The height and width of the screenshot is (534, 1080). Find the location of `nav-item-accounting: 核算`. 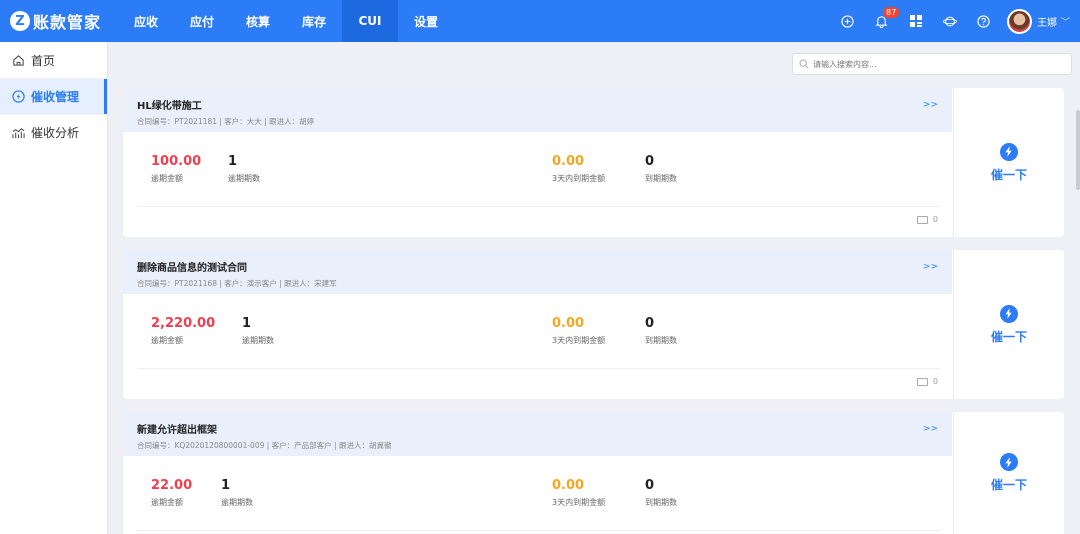

nav-item-accounting: 核算 is located at coordinates (258, 21).